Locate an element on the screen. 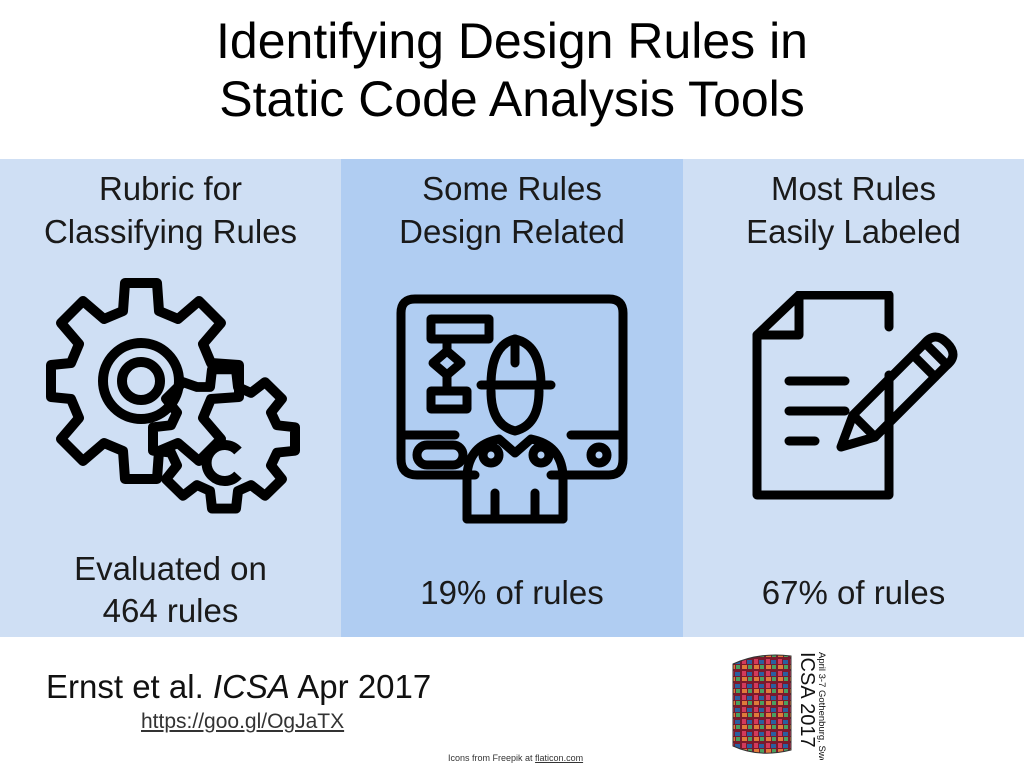 The width and height of the screenshot is (1024, 768). icon-credit: Icons from Freepik at flaticon.com is located at coordinates (515, 758).